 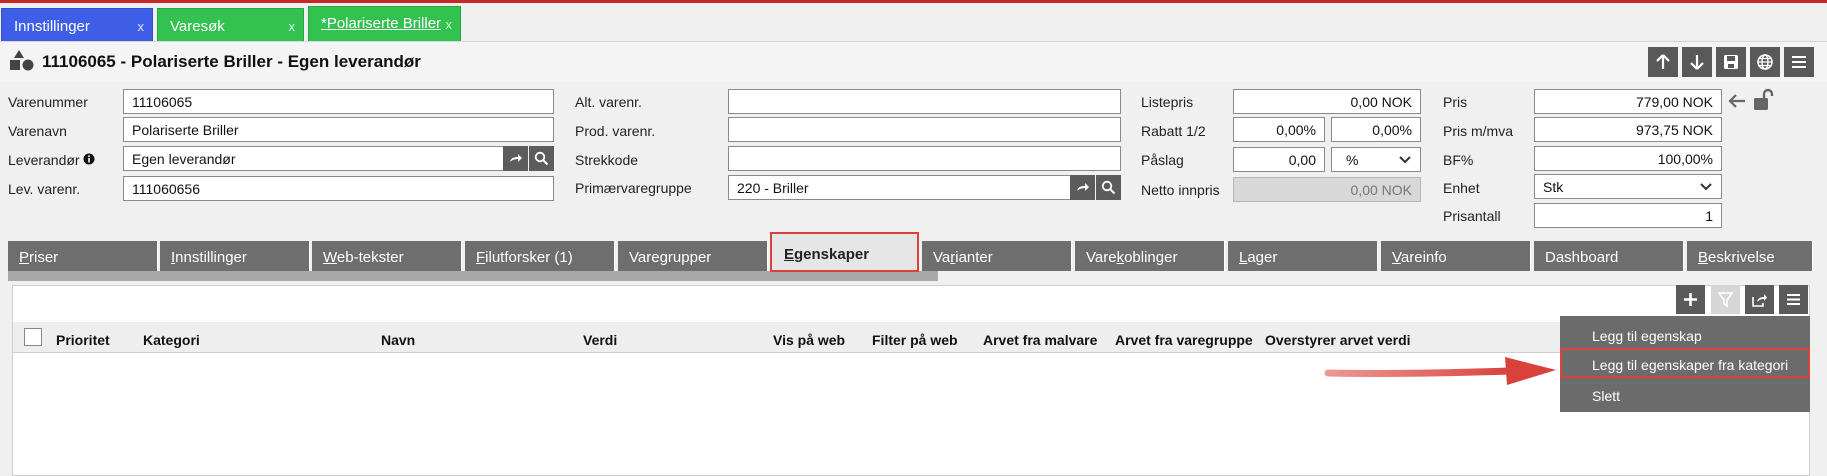 I want to click on tab-web-tekster: Web-tekster, so click(x=387, y=256).